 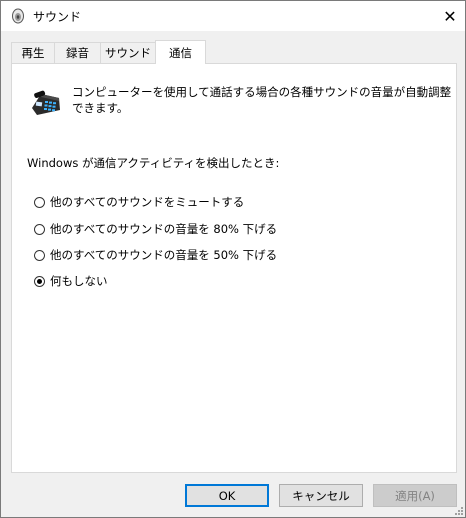 I want to click on tab-playback: 再生, so click(x=33, y=52).